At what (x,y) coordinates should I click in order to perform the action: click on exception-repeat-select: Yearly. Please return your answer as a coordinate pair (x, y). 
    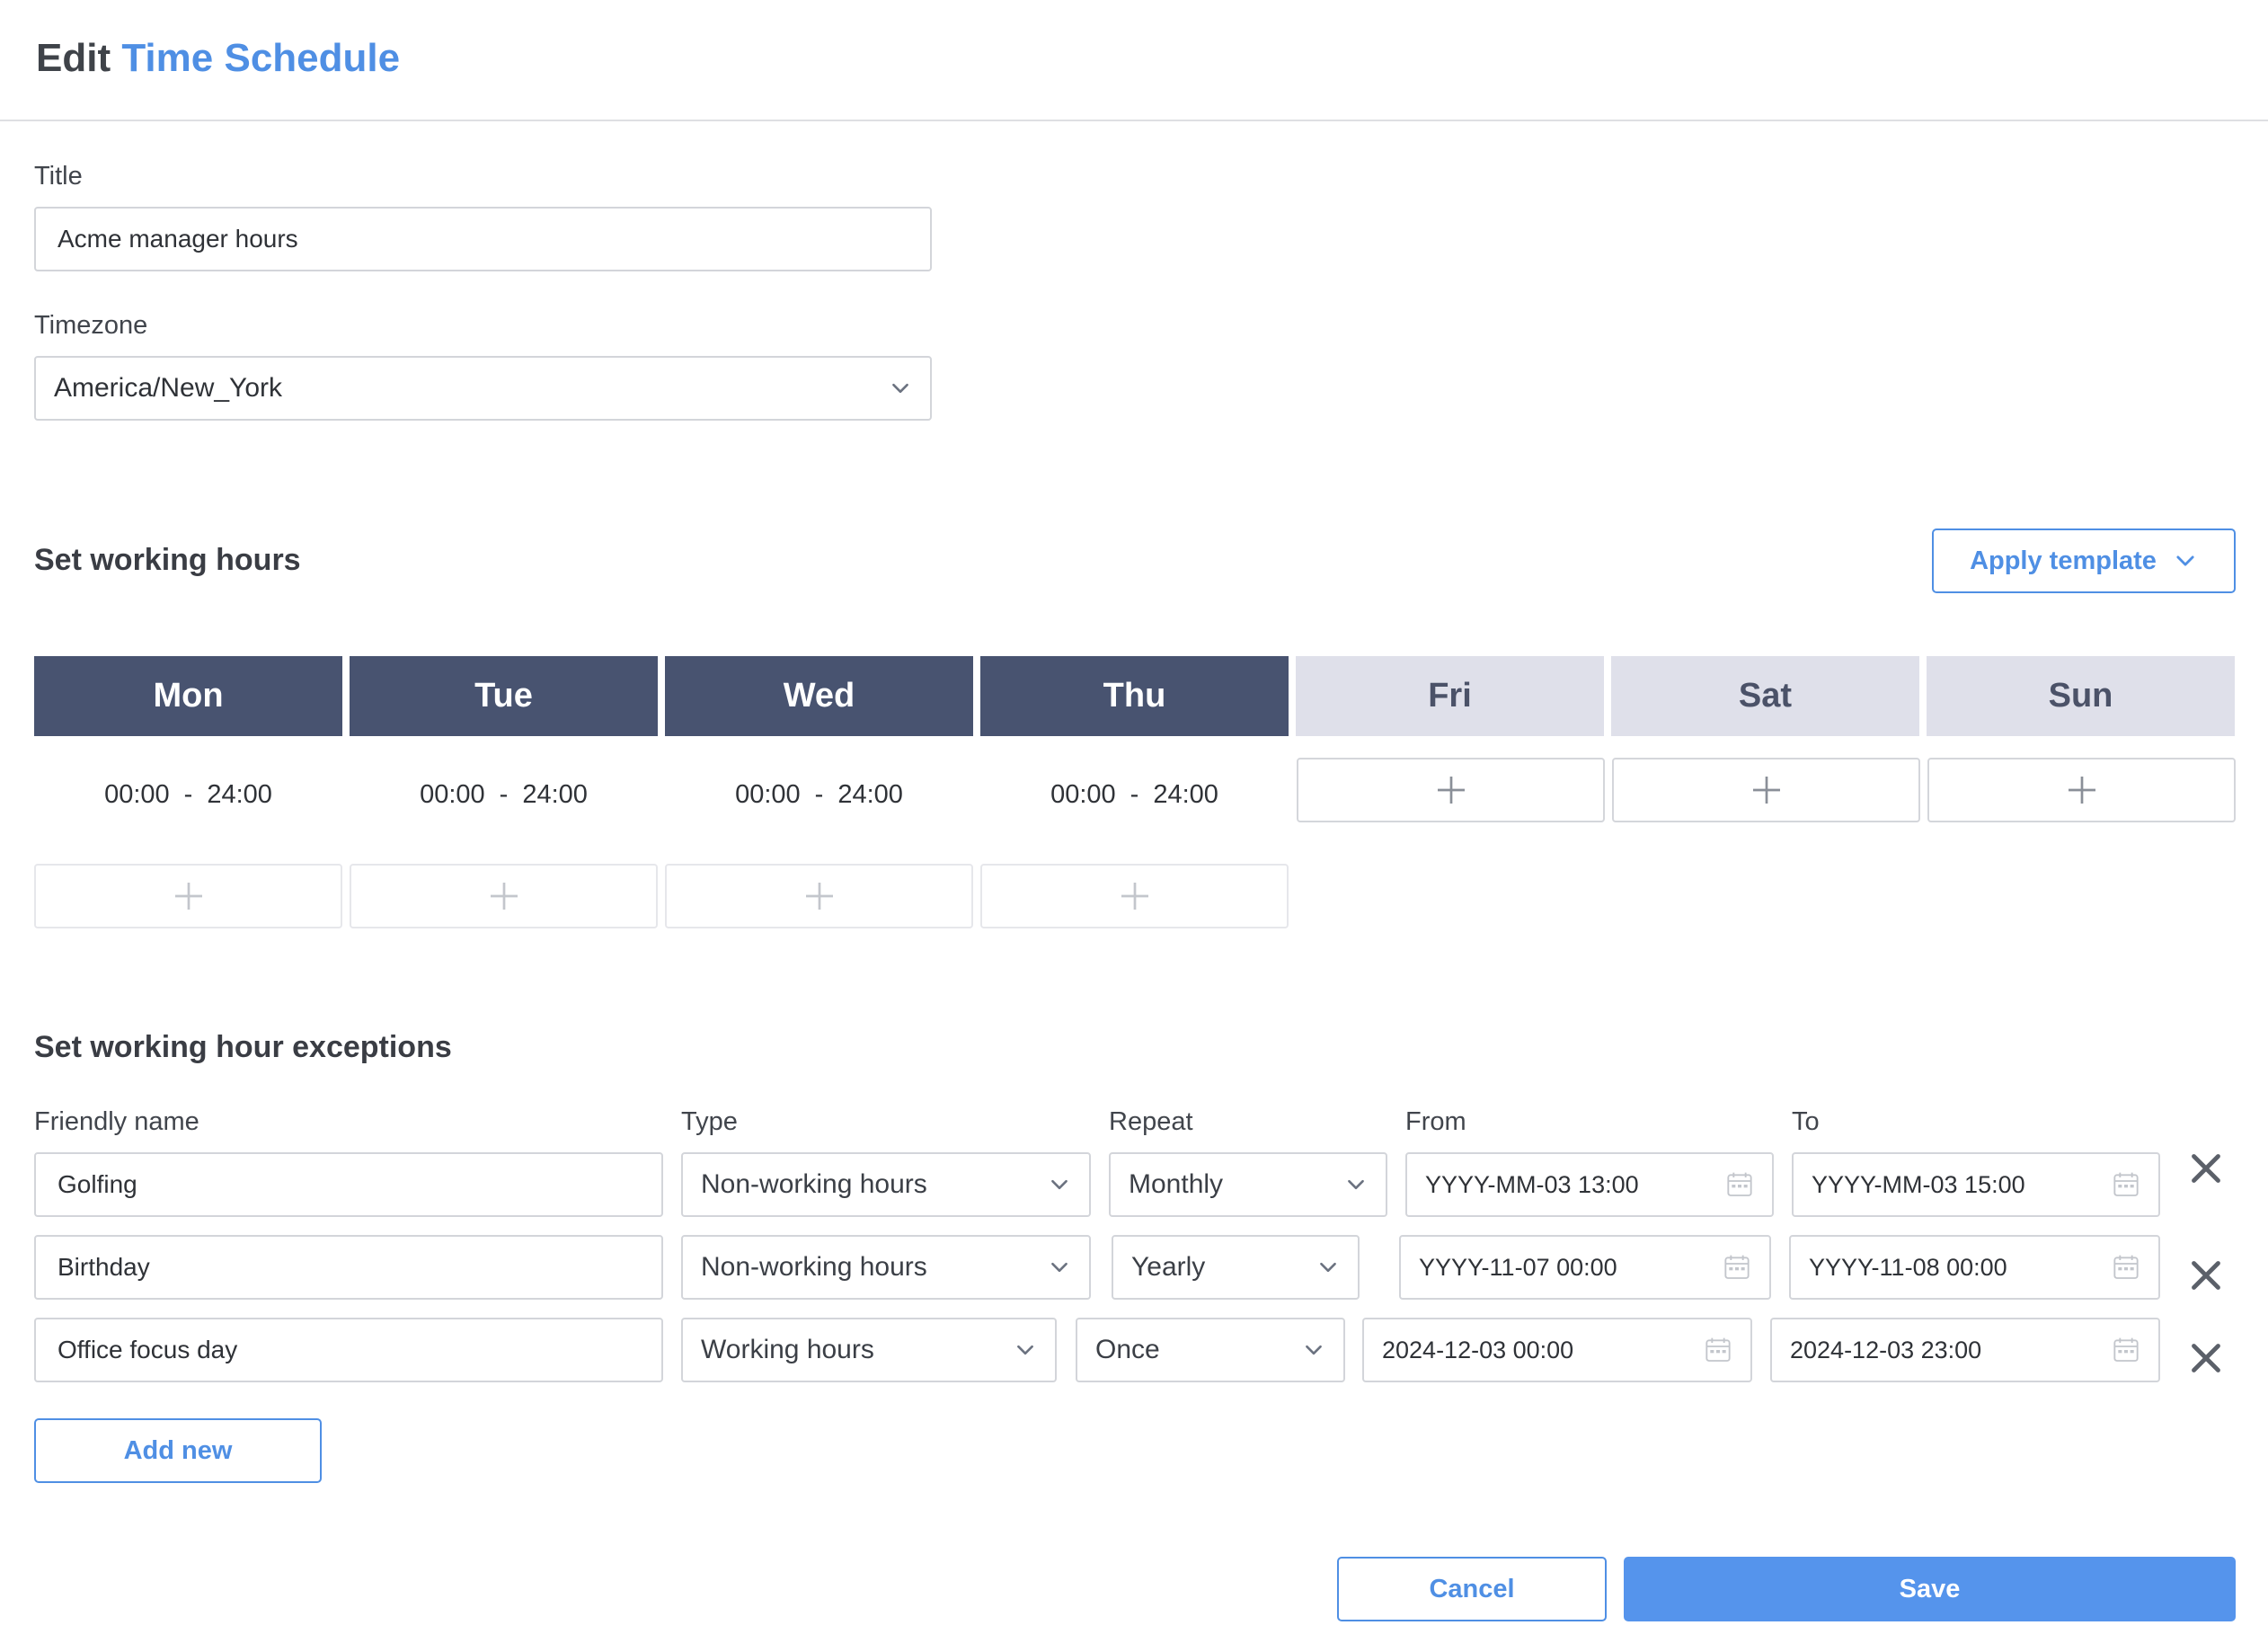
    Looking at the image, I should click on (1236, 1267).